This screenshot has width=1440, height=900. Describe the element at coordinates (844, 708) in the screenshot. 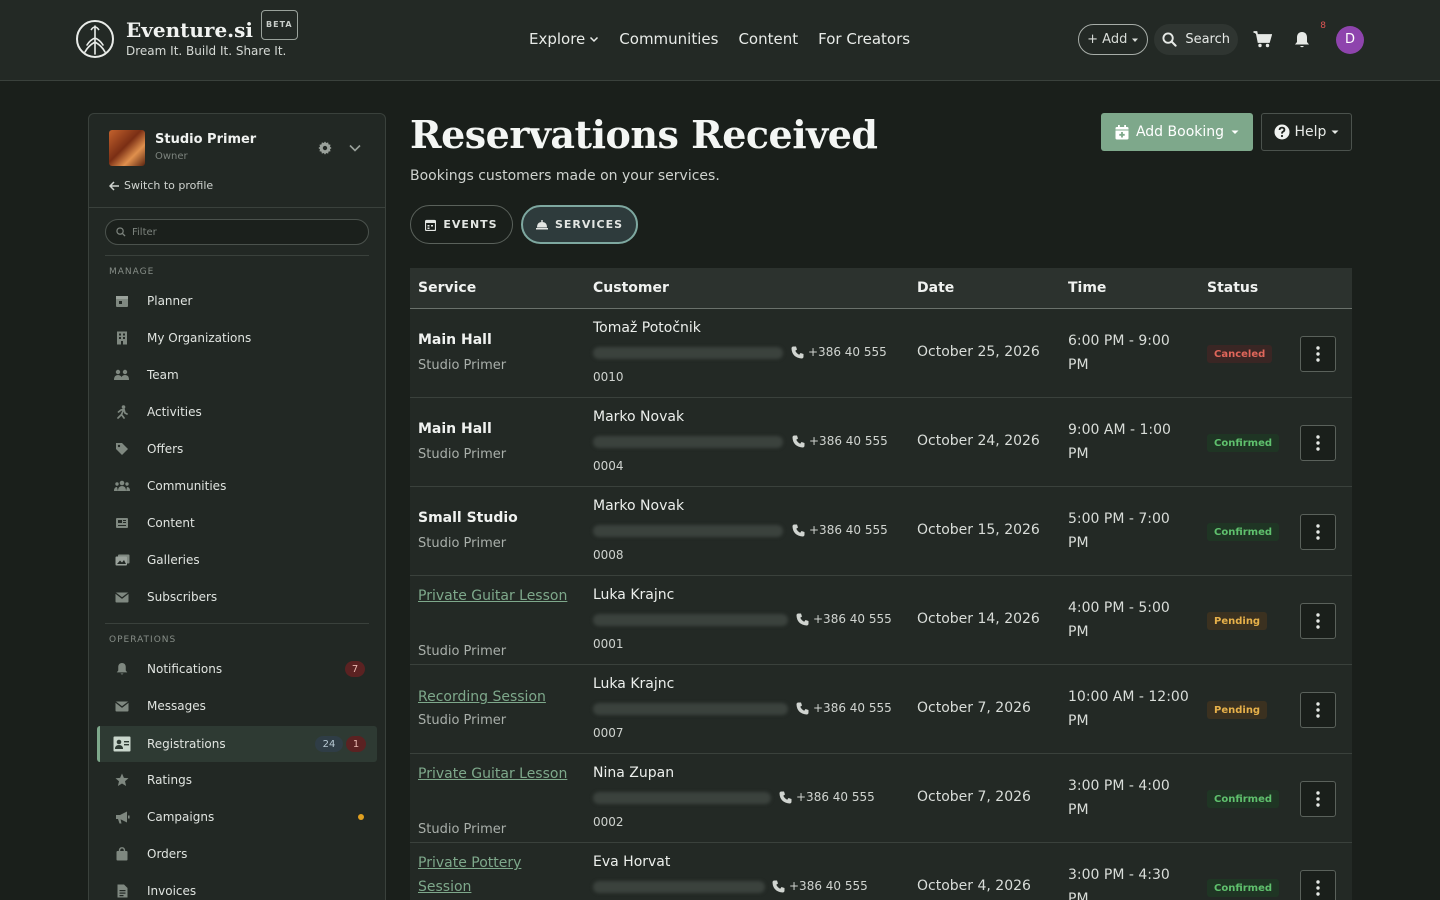

I see `customer-phone: +386 40 555` at that location.